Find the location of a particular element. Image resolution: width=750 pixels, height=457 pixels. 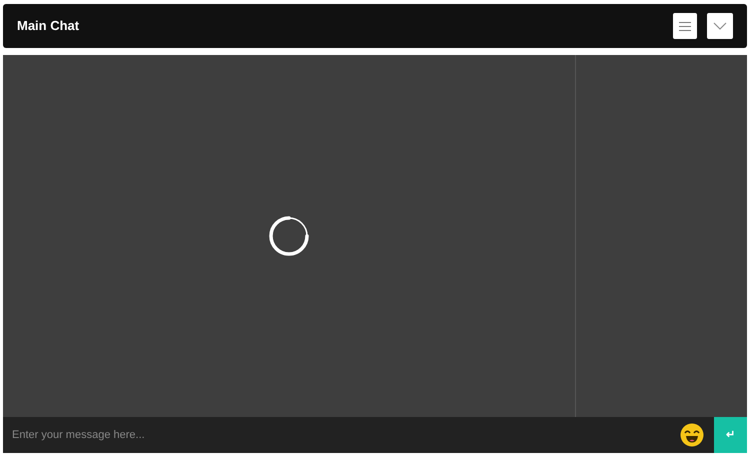

menu-icon is located at coordinates (685, 26).